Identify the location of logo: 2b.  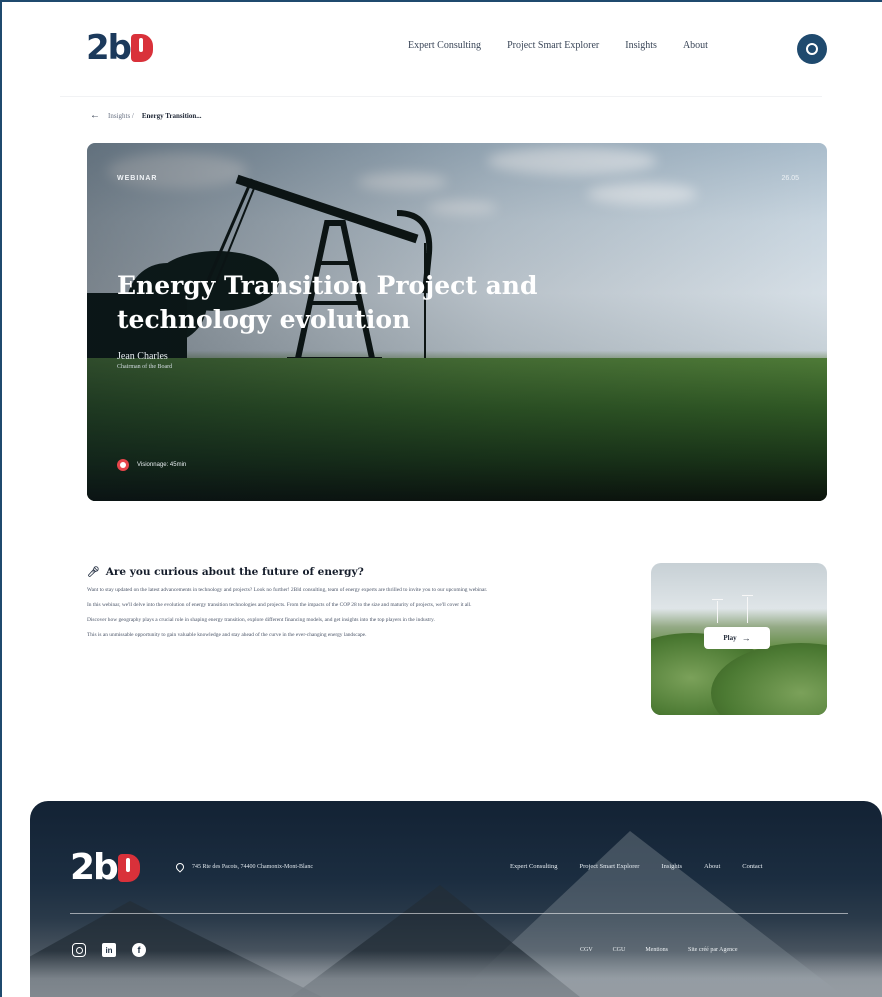
(119, 48).